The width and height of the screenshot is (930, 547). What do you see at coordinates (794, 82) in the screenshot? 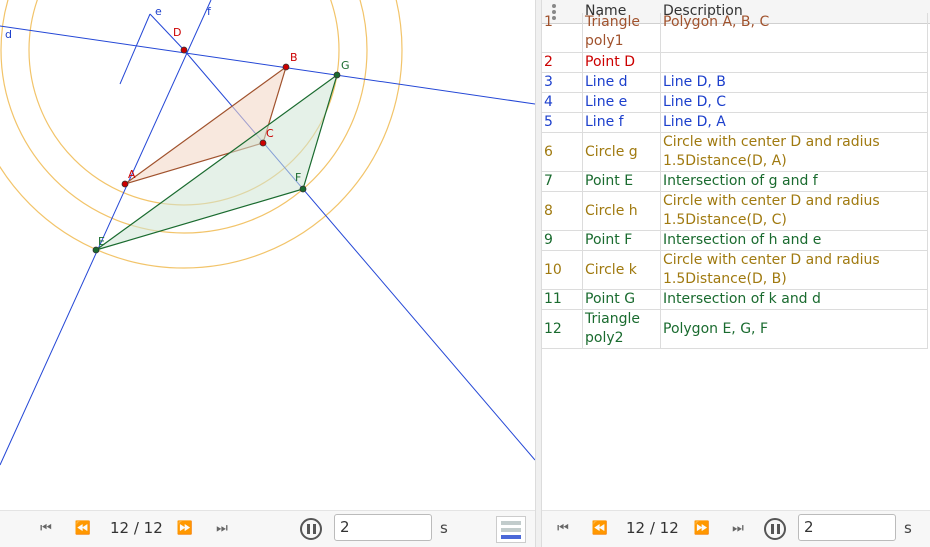
I see `row-description-cell: Line D, B` at bounding box center [794, 82].